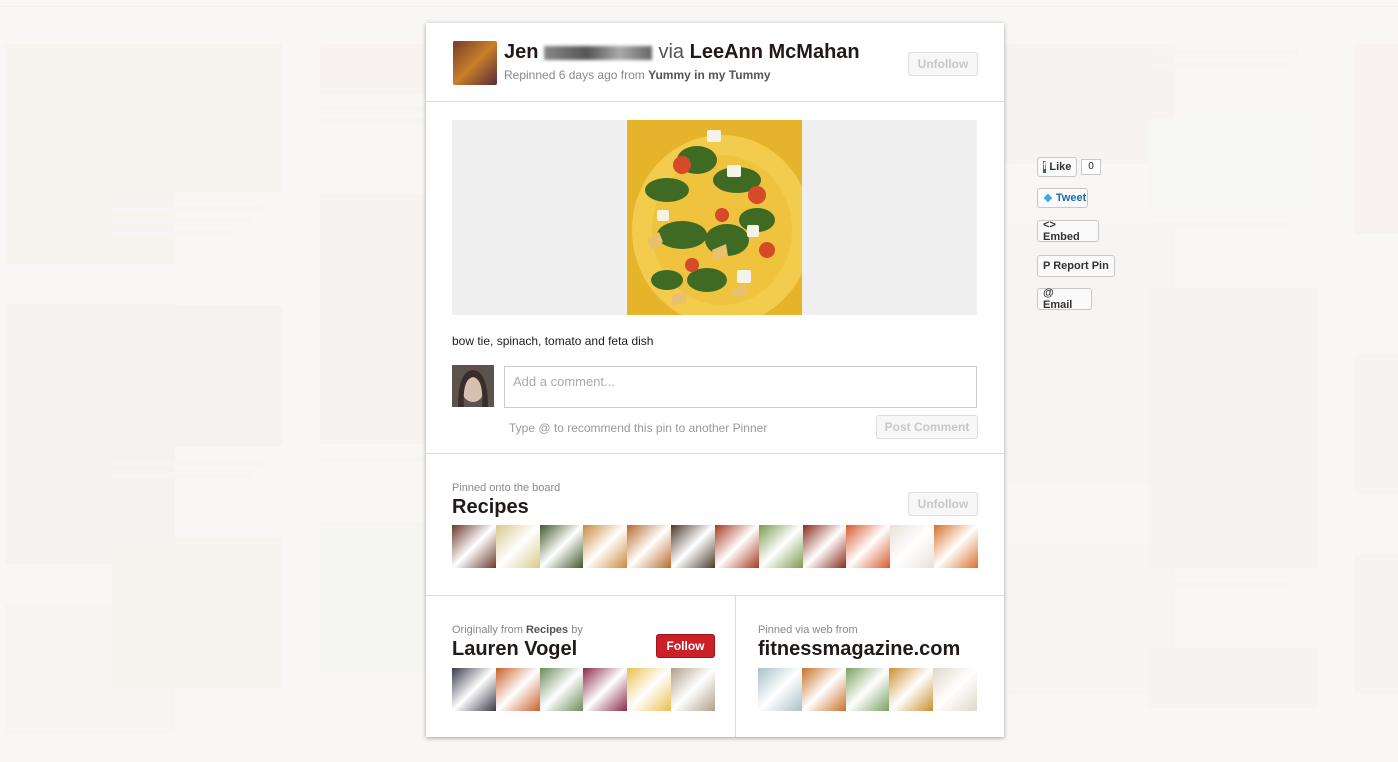 The height and width of the screenshot is (762, 1398). I want to click on report-pin-button: P Report Pin, so click(1076, 266).